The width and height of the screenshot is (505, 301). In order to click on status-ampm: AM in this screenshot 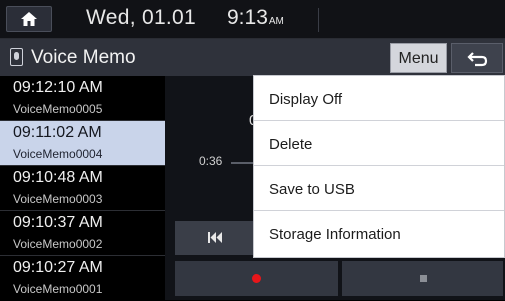, I will do `click(276, 21)`.